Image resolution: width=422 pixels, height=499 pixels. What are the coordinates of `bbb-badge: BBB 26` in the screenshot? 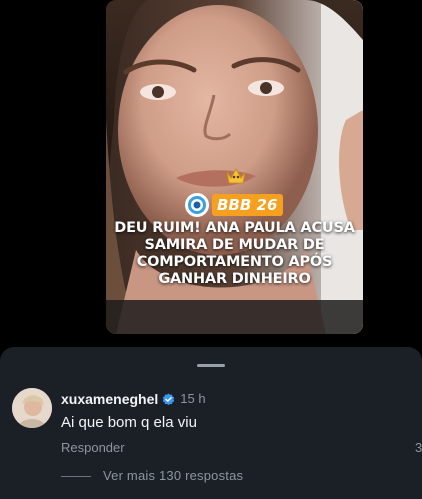 It's located at (234, 205).